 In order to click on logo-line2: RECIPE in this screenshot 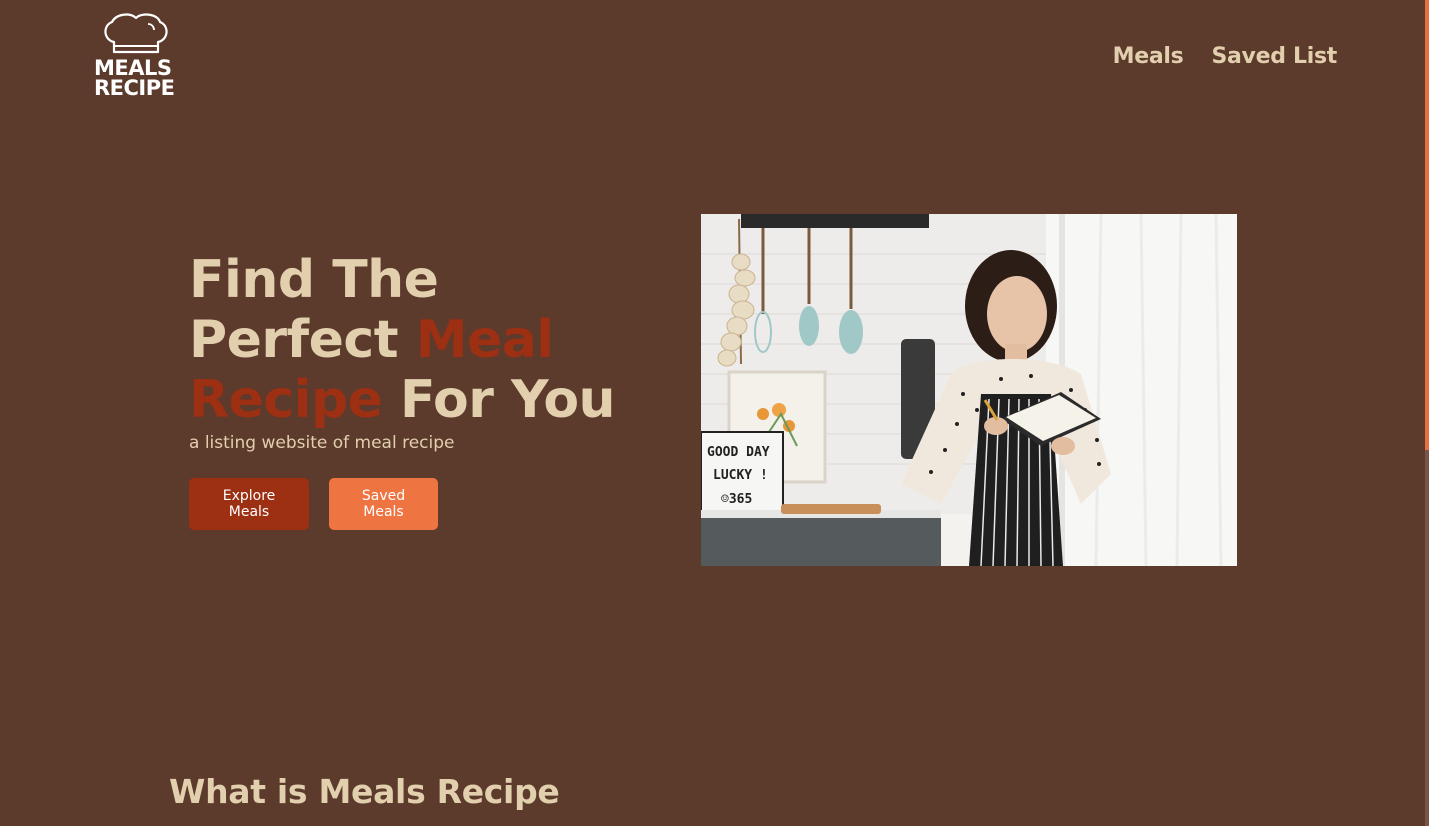, I will do `click(134, 88)`.